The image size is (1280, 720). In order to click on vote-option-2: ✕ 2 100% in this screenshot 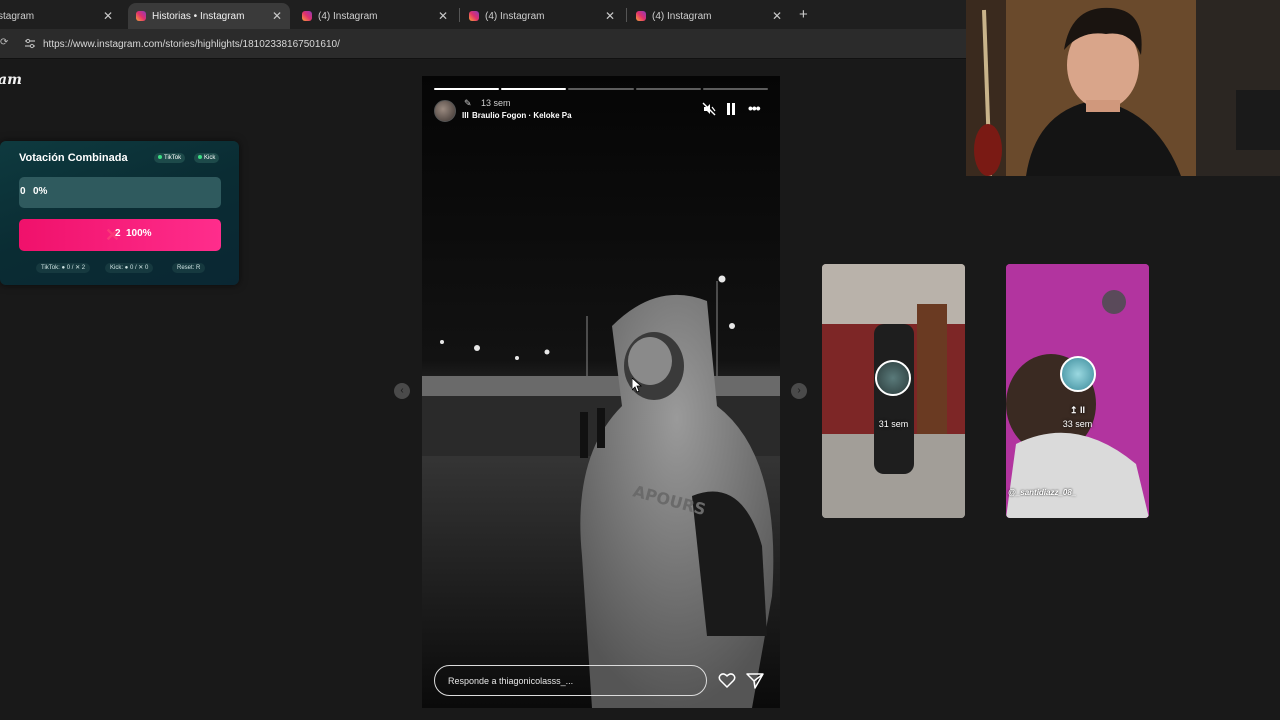, I will do `click(120, 235)`.